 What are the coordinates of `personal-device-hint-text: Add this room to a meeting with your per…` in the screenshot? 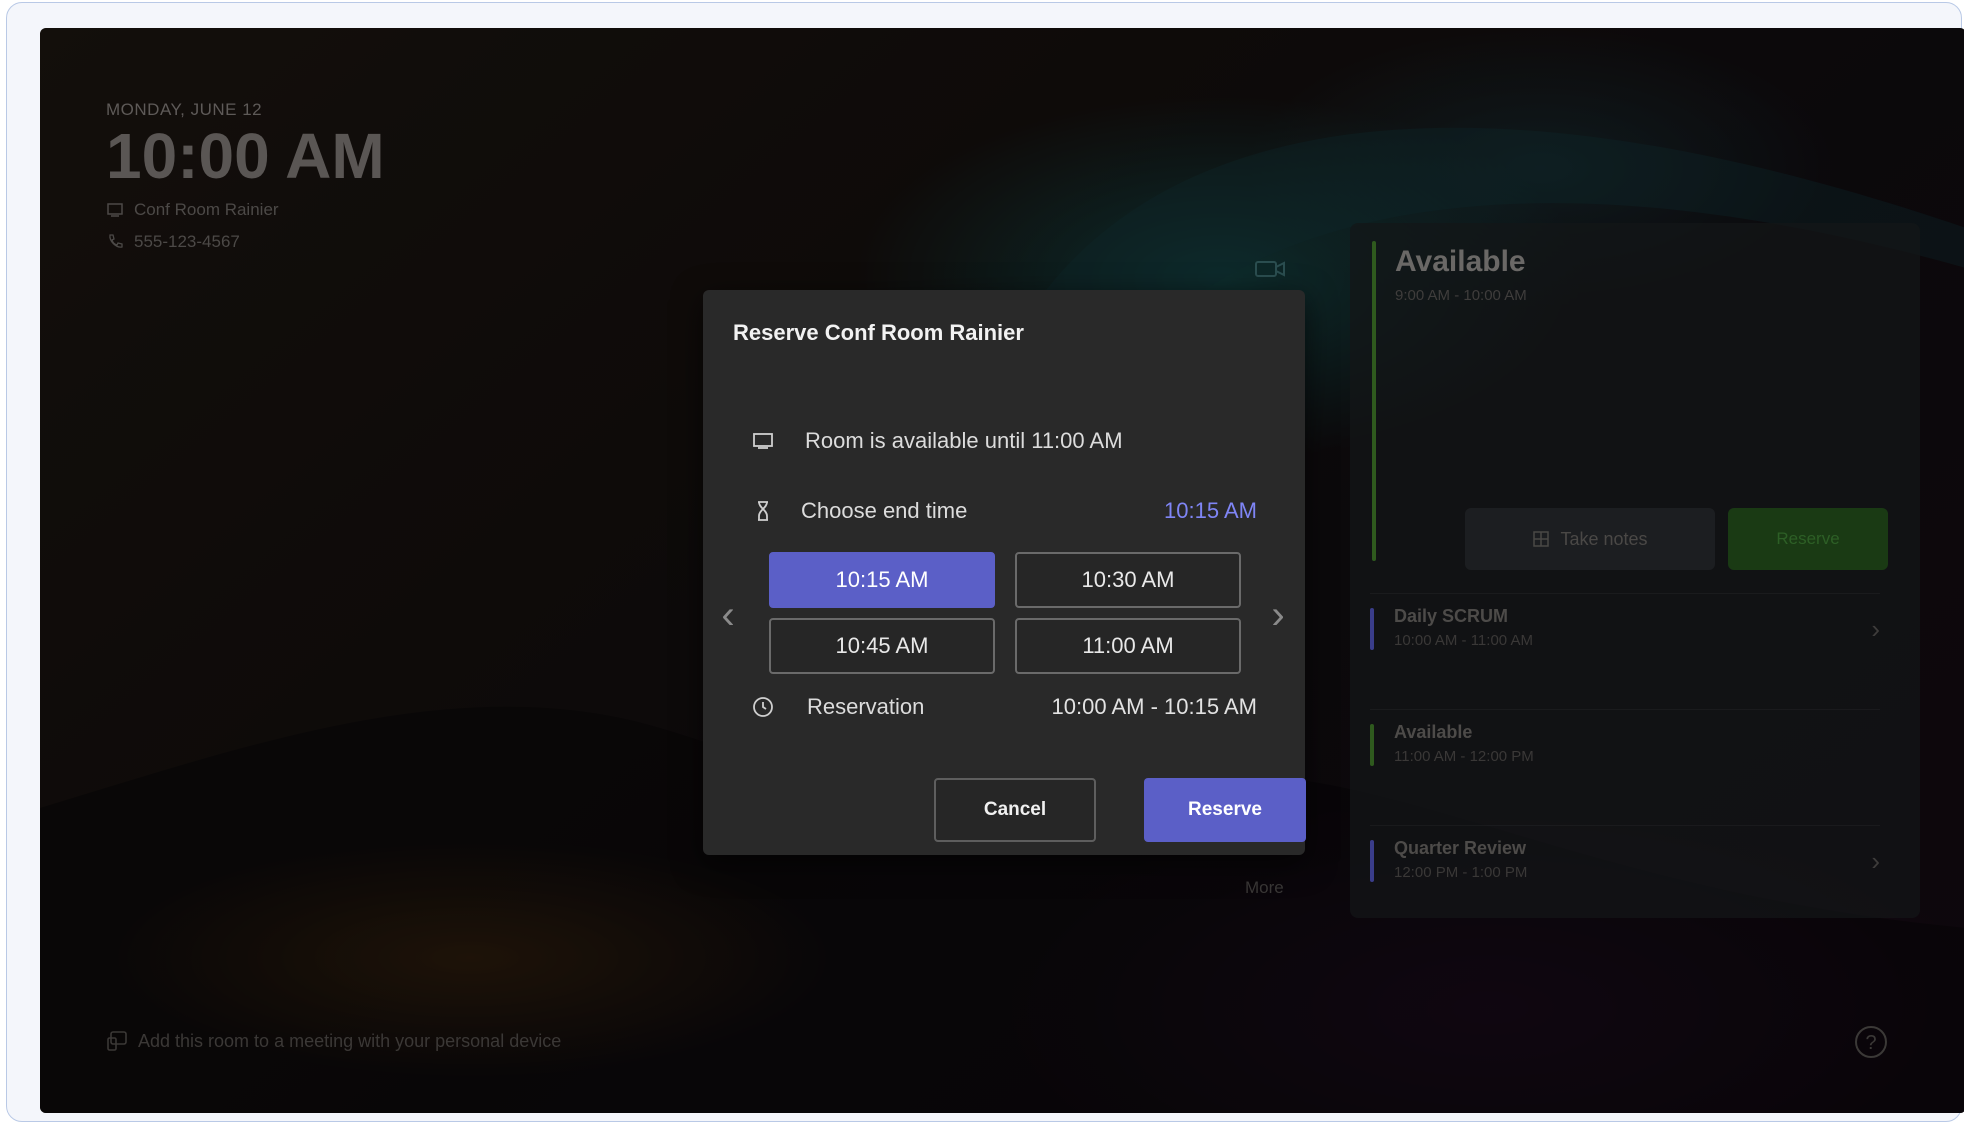 It's located at (350, 1040).